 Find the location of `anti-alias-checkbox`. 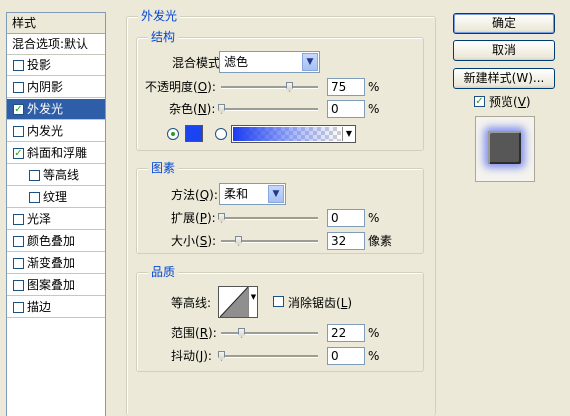

anti-alias-checkbox is located at coordinates (279, 302).